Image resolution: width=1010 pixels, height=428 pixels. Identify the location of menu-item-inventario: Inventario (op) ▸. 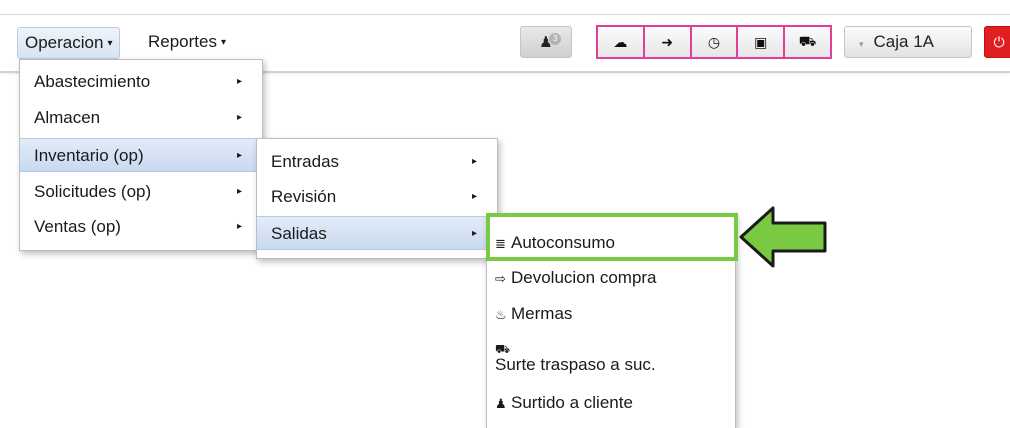
(141, 155).